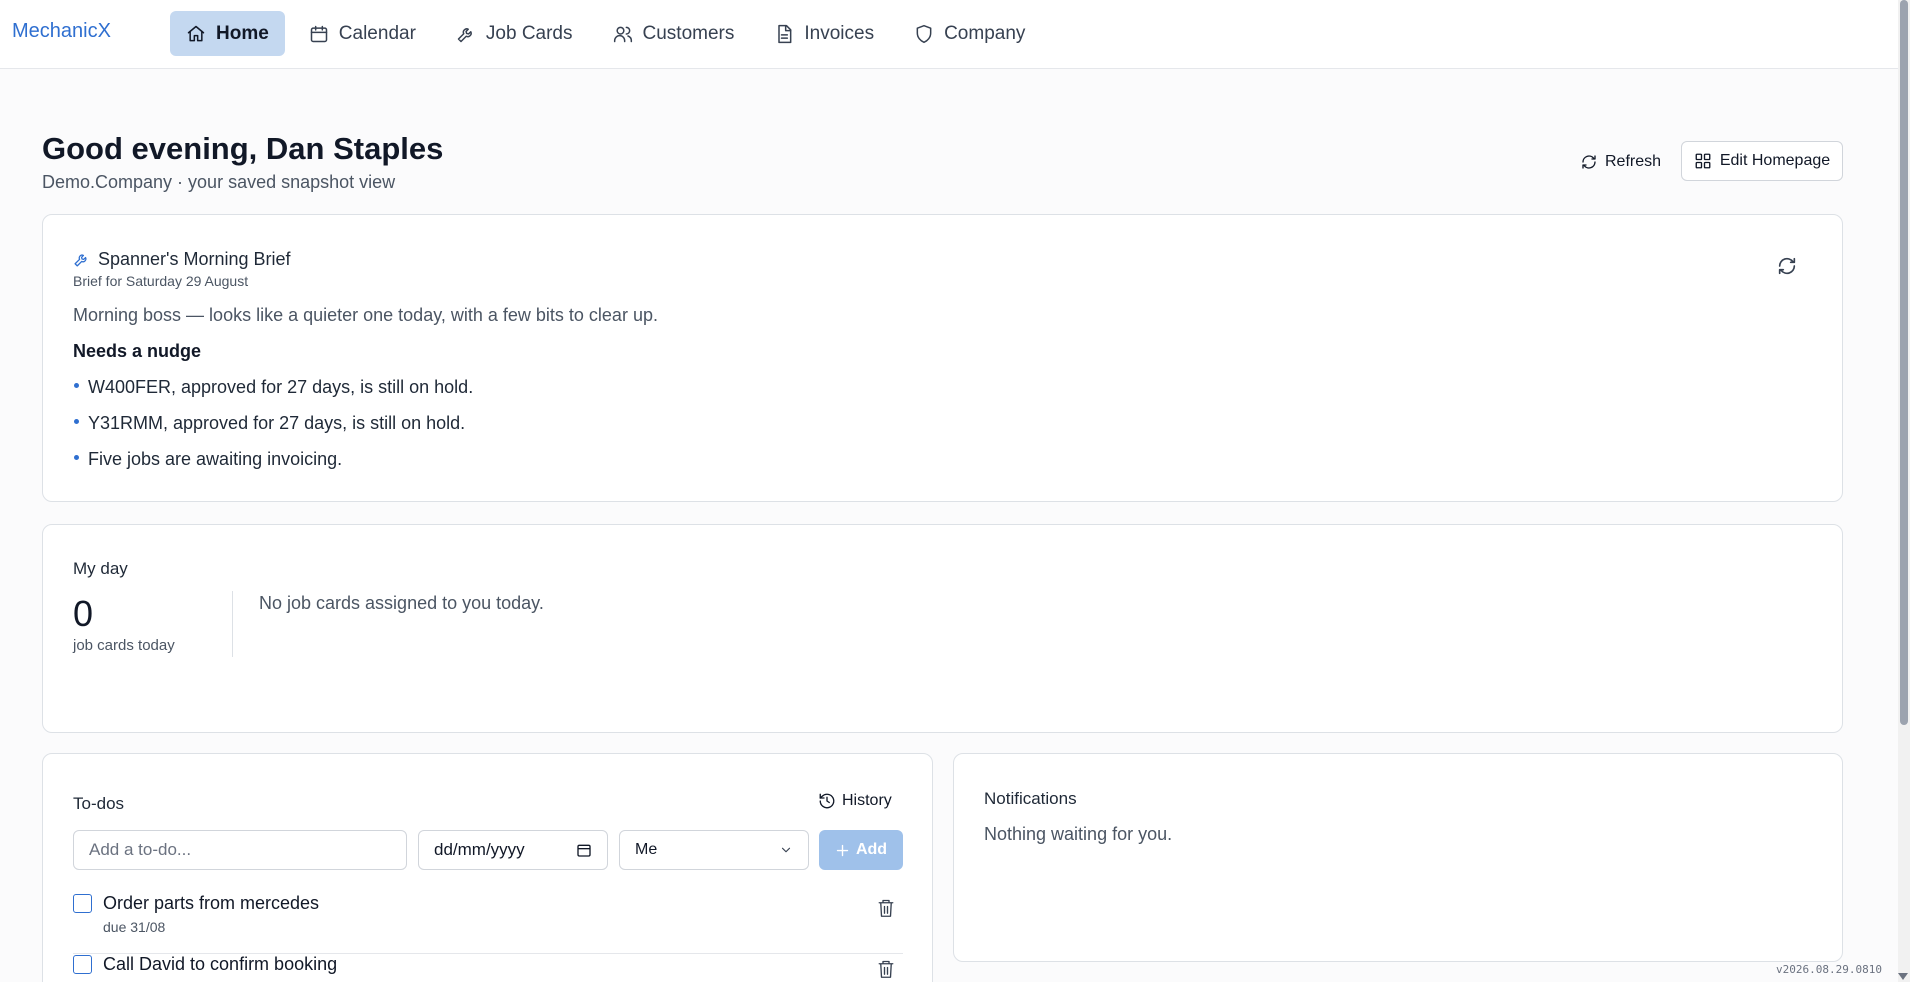  I want to click on divider, so click(232, 624).